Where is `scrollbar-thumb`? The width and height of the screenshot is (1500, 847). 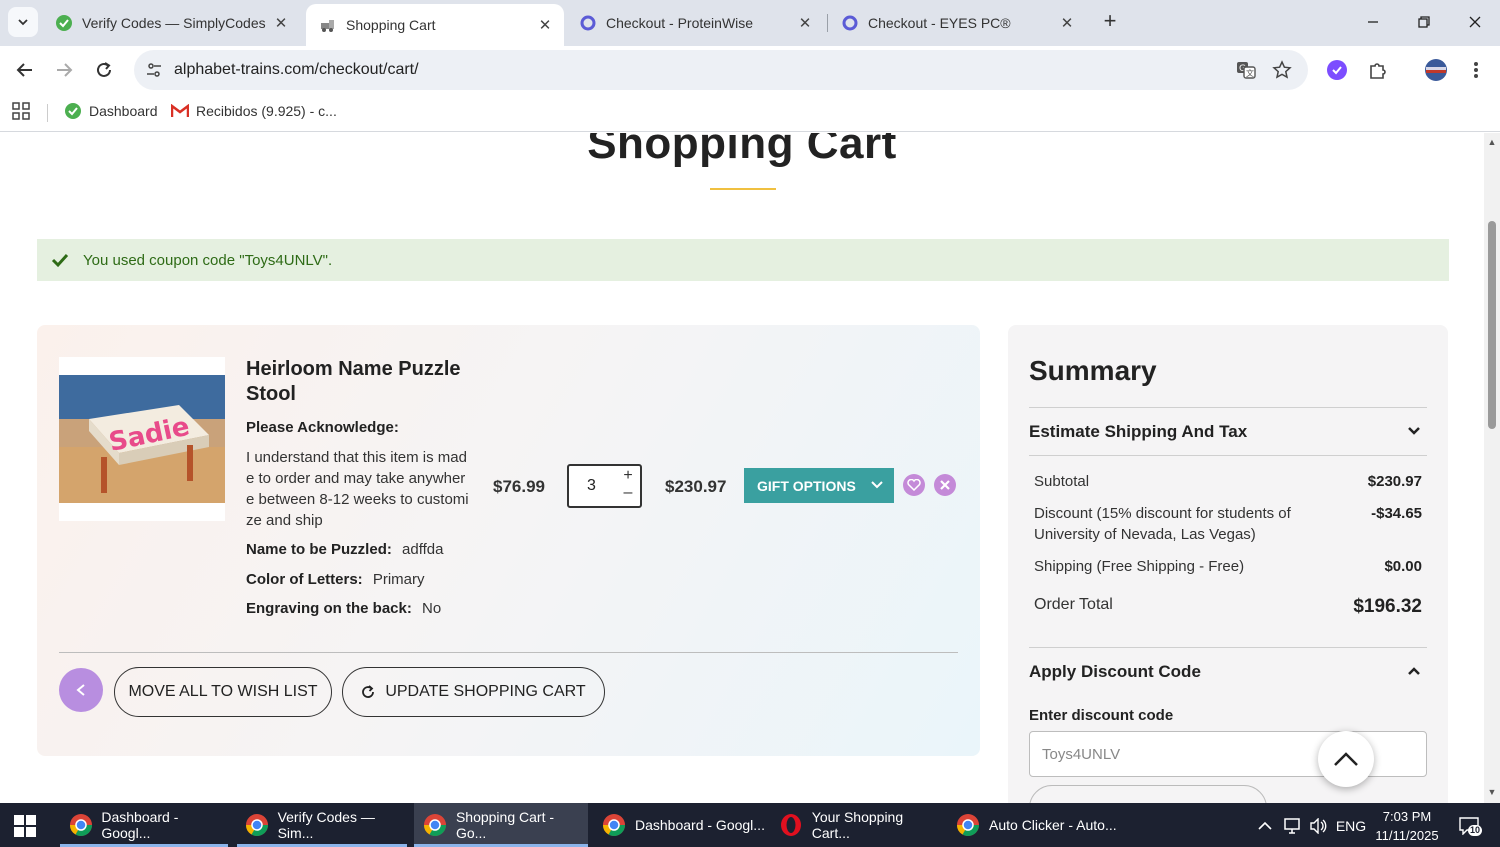
scrollbar-thumb is located at coordinates (1492, 325).